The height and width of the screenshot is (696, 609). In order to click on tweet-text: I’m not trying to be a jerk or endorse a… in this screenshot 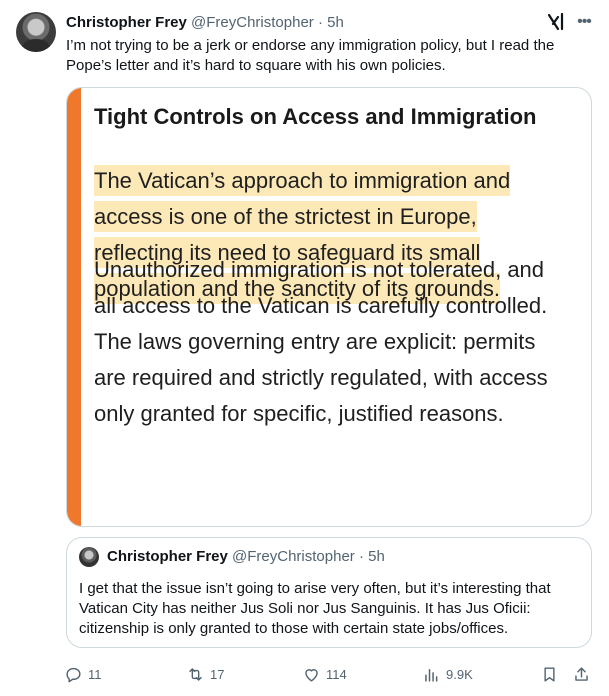, I will do `click(310, 55)`.